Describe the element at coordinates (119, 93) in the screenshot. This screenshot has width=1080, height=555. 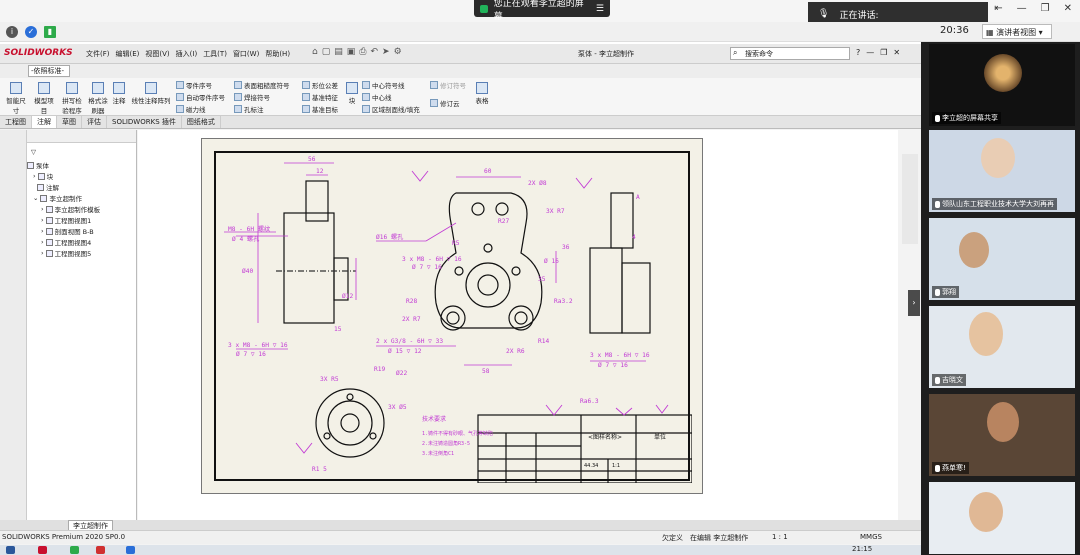
I see `note-button: 注释` at that location.